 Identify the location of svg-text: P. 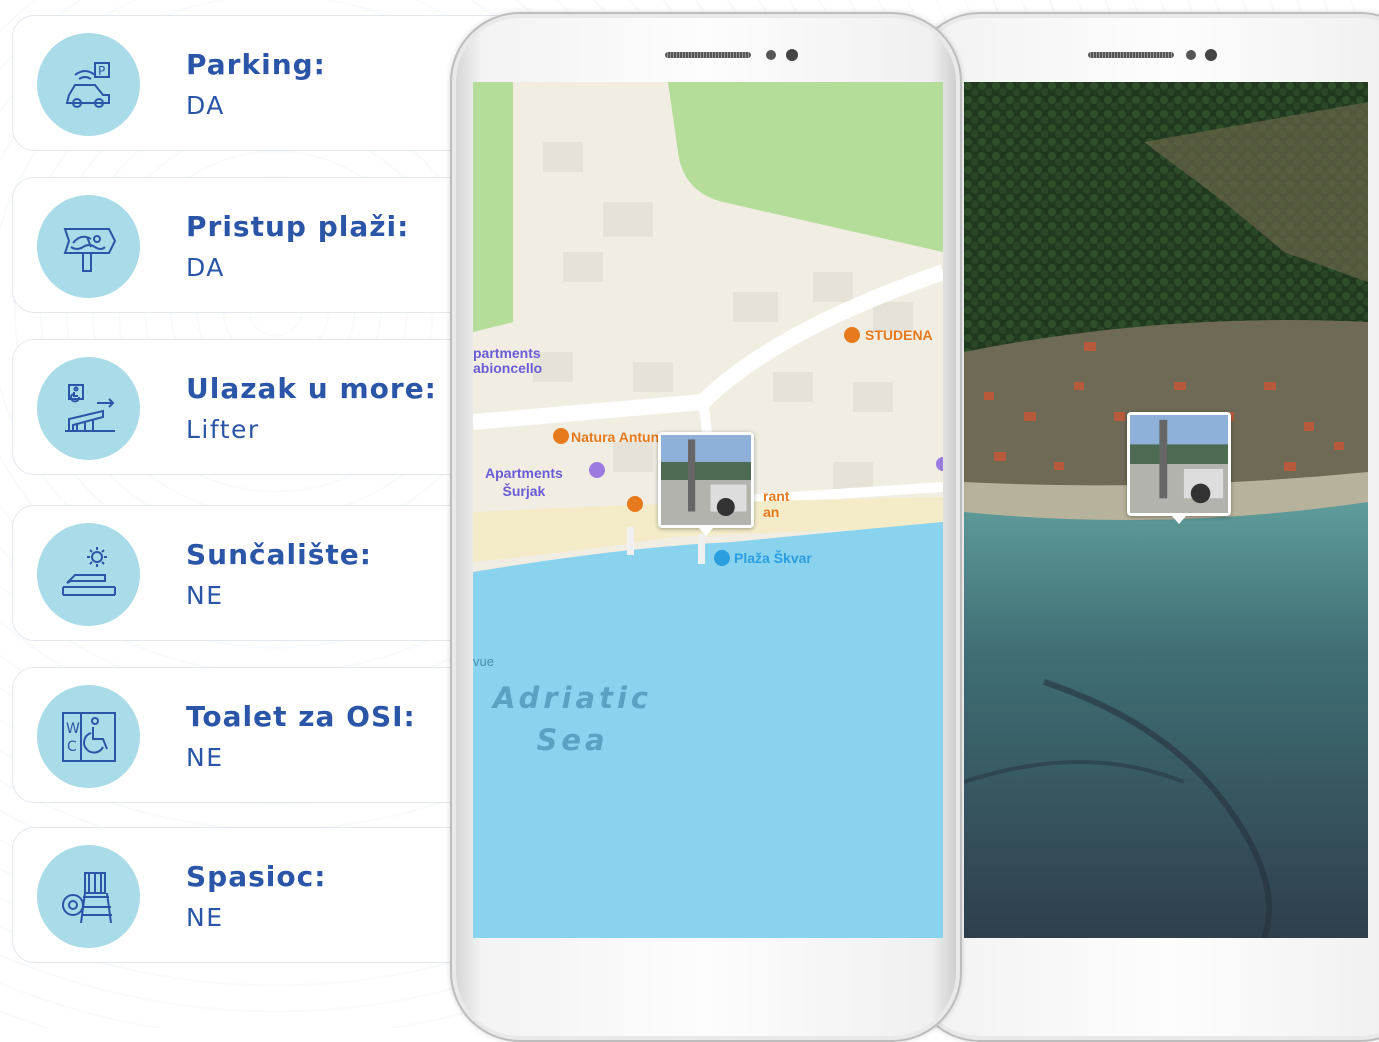
(101, 71).